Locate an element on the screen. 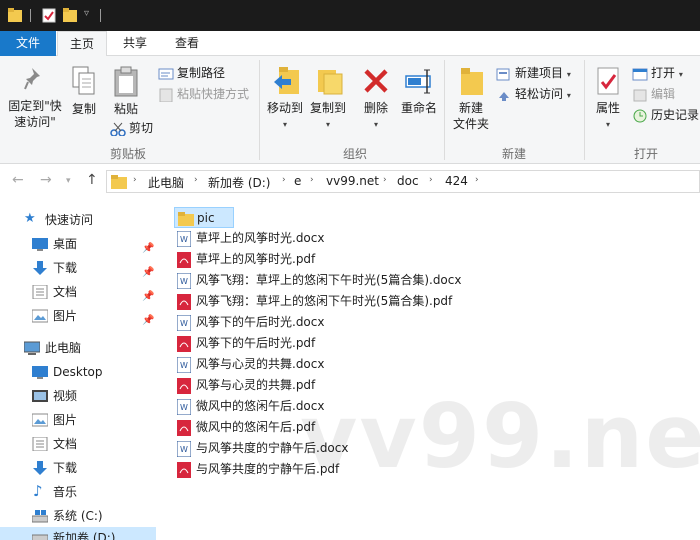  copy-to-button: 复制到 ▾ is located at coordinates (328, 99).